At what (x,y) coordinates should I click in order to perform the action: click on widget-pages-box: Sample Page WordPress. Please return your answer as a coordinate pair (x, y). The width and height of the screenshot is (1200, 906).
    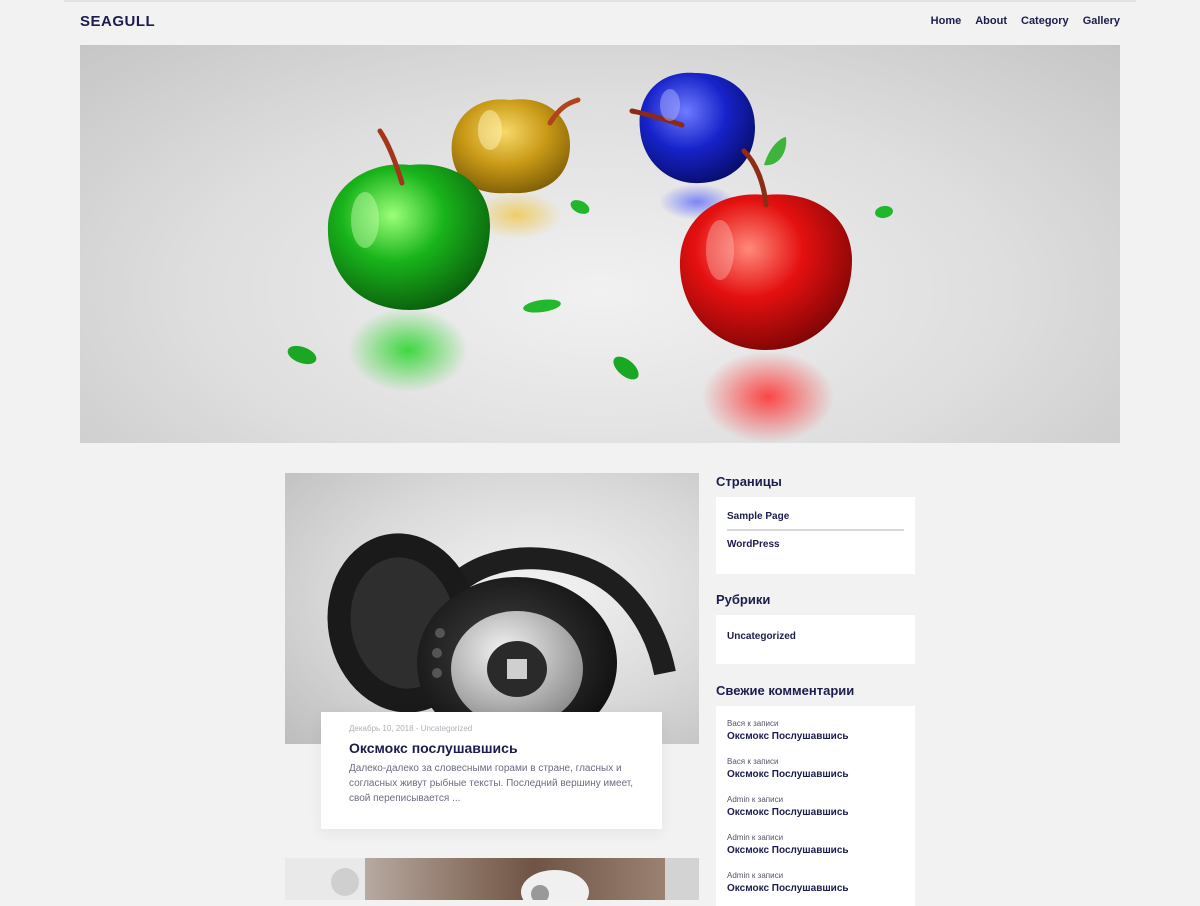
    Looking at the image, I should click on (815, 535).